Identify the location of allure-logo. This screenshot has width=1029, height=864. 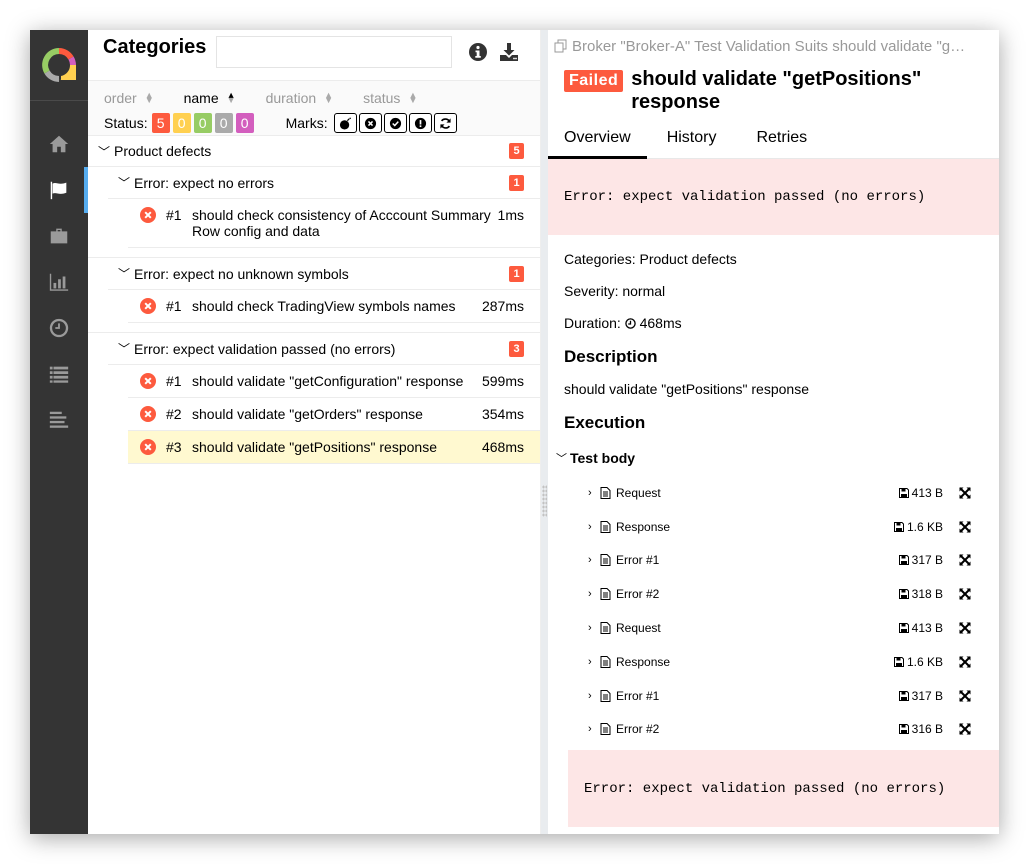
(59, 65).